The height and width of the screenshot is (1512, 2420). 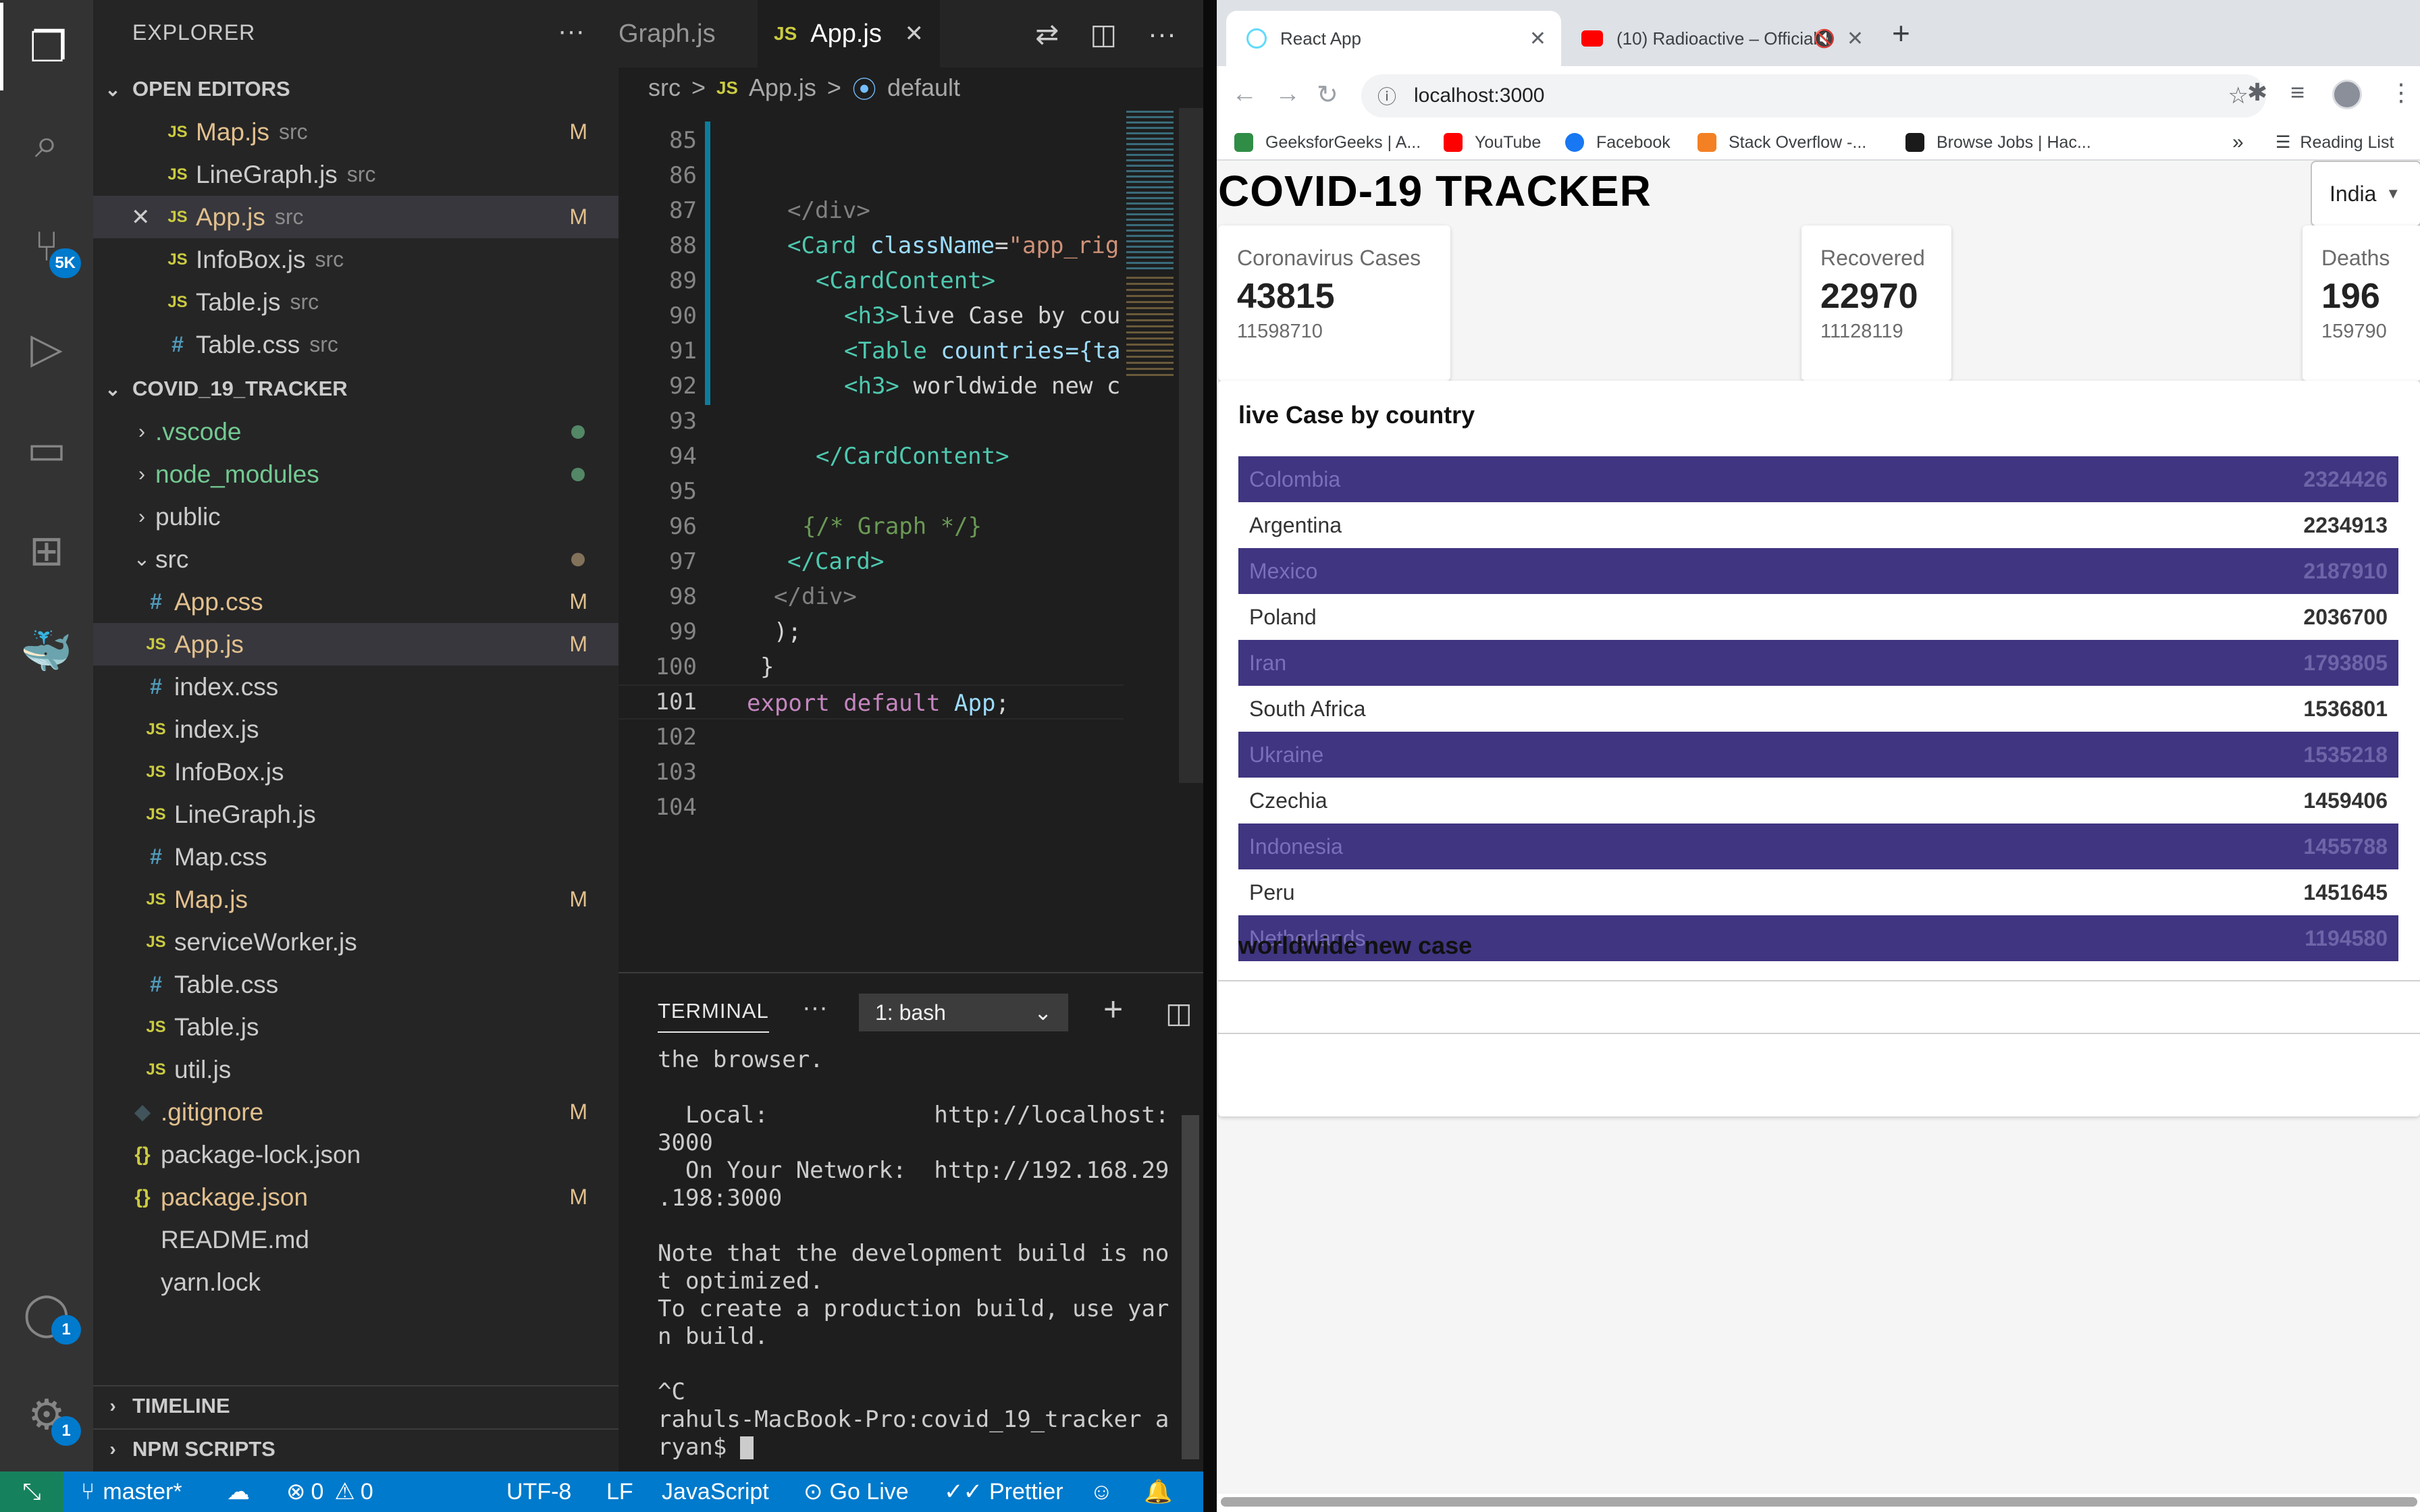 What do you see at coordinates (356, 857) in the screenshot?
I see `file-item: # Map.css` at bounding box center [356, 857].